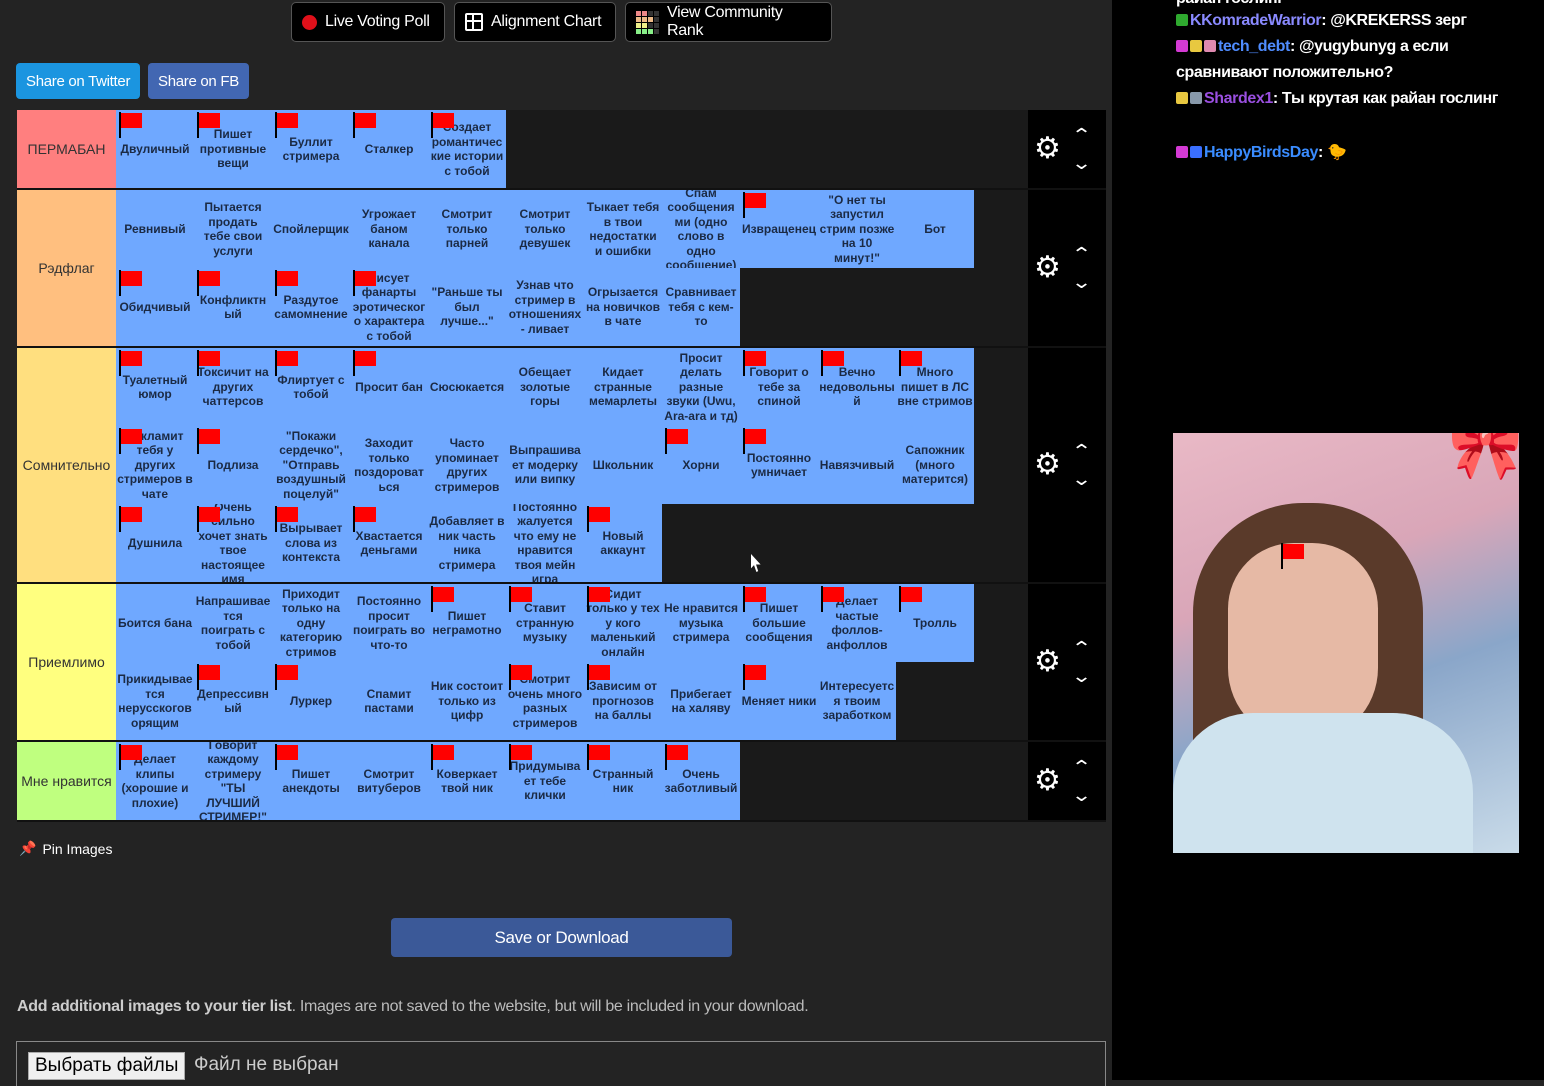 Image resolution: width=1544 pixels, height=1086 pixels. Describe the element at coordinates (311, 781) in the screenshot. I see `tier-item: Пишет анекдоты` at that location.